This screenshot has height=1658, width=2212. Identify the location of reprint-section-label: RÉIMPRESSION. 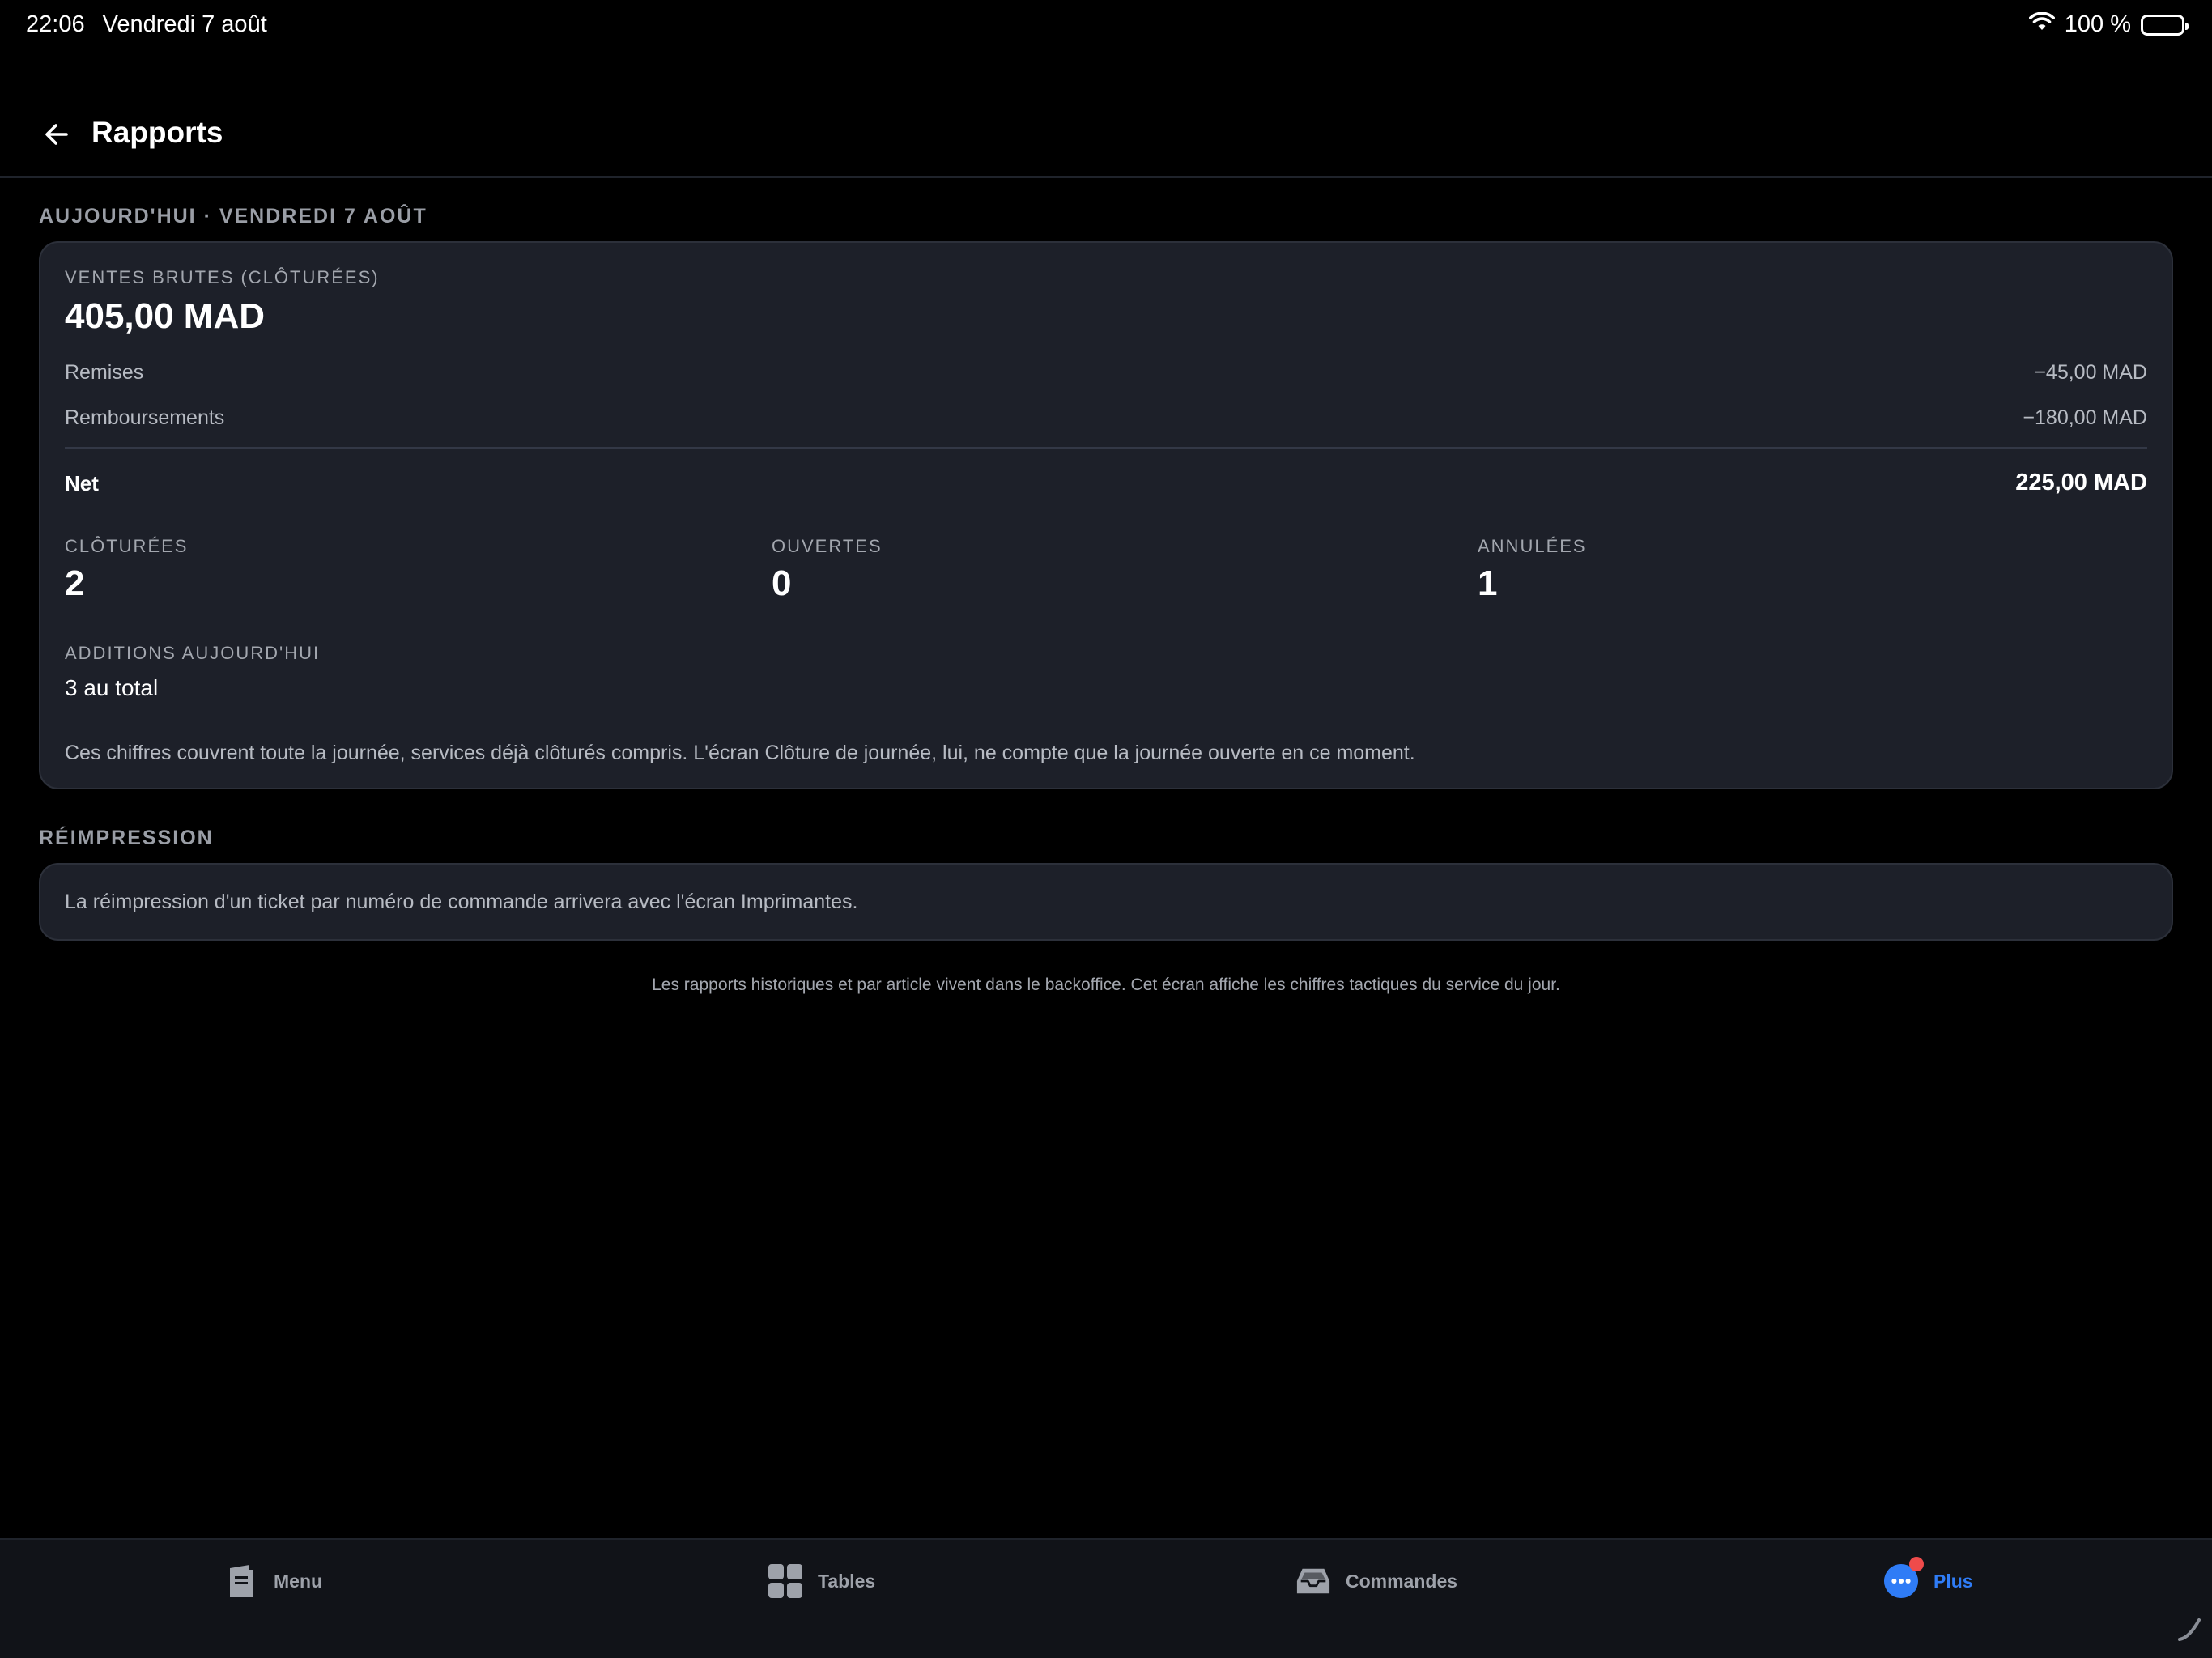
(126, 838).